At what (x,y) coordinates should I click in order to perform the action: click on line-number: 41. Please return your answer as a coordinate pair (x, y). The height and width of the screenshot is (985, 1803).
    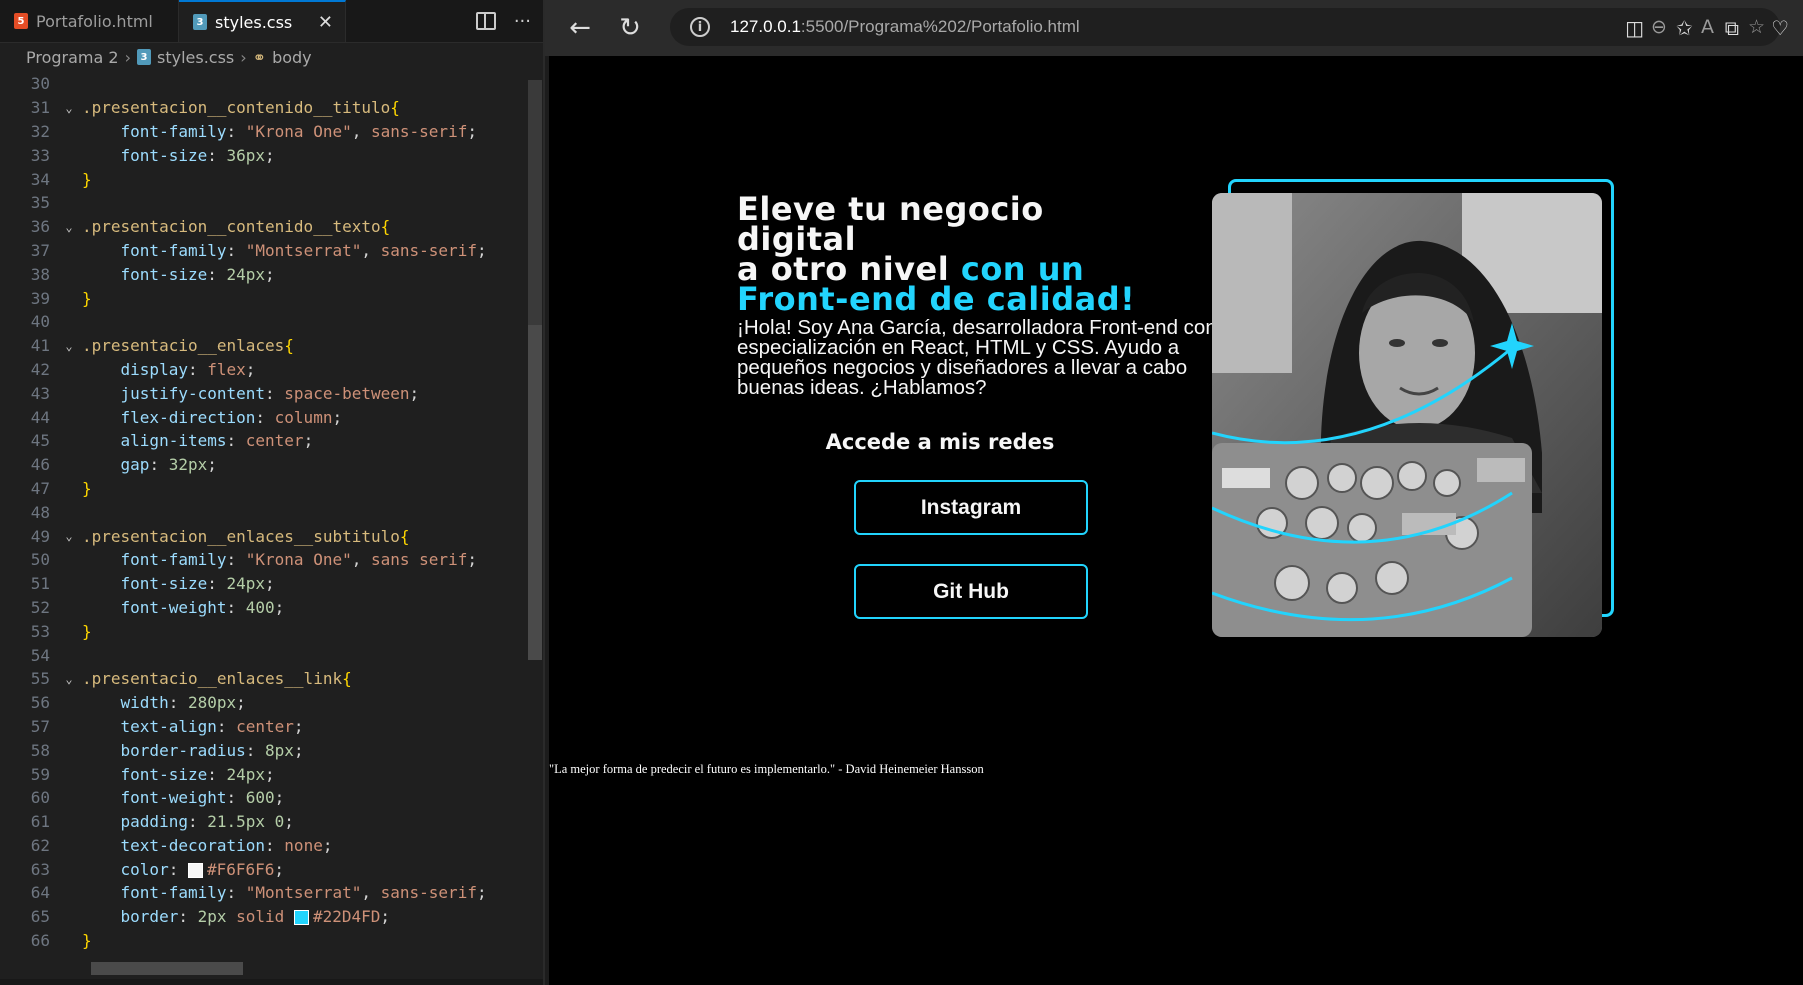
    Looking at the image, I should click on (40, 346).